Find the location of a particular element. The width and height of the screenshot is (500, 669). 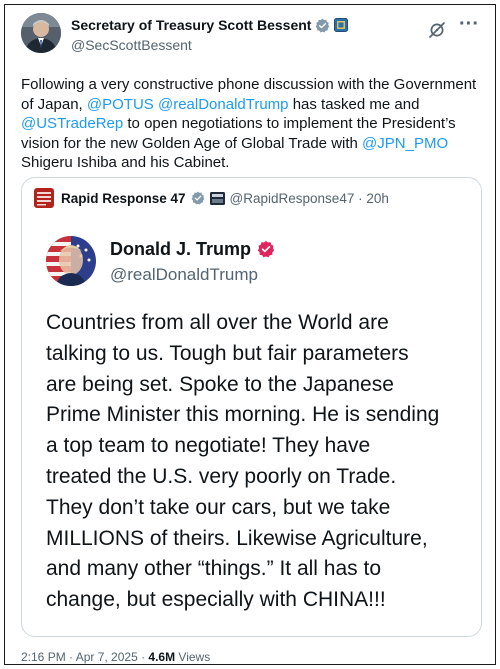

timestamp: 2:16 PM · Apr 7, 2025 · is located at coordinates (84, 657).